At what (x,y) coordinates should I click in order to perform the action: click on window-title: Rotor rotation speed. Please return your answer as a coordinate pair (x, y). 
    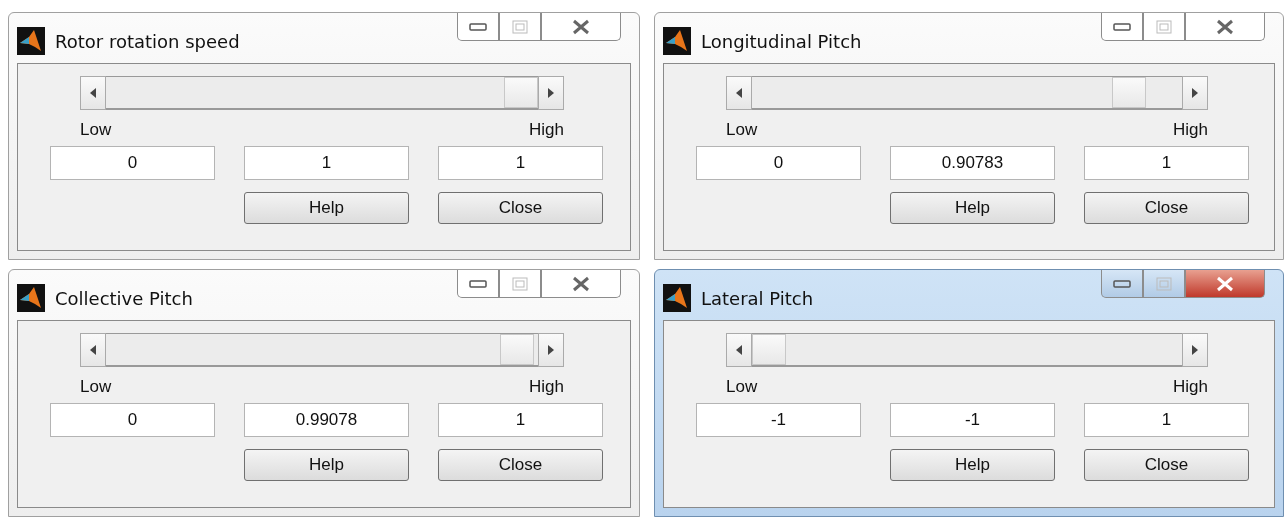
    Looking at the image, I should click on (147, 41).